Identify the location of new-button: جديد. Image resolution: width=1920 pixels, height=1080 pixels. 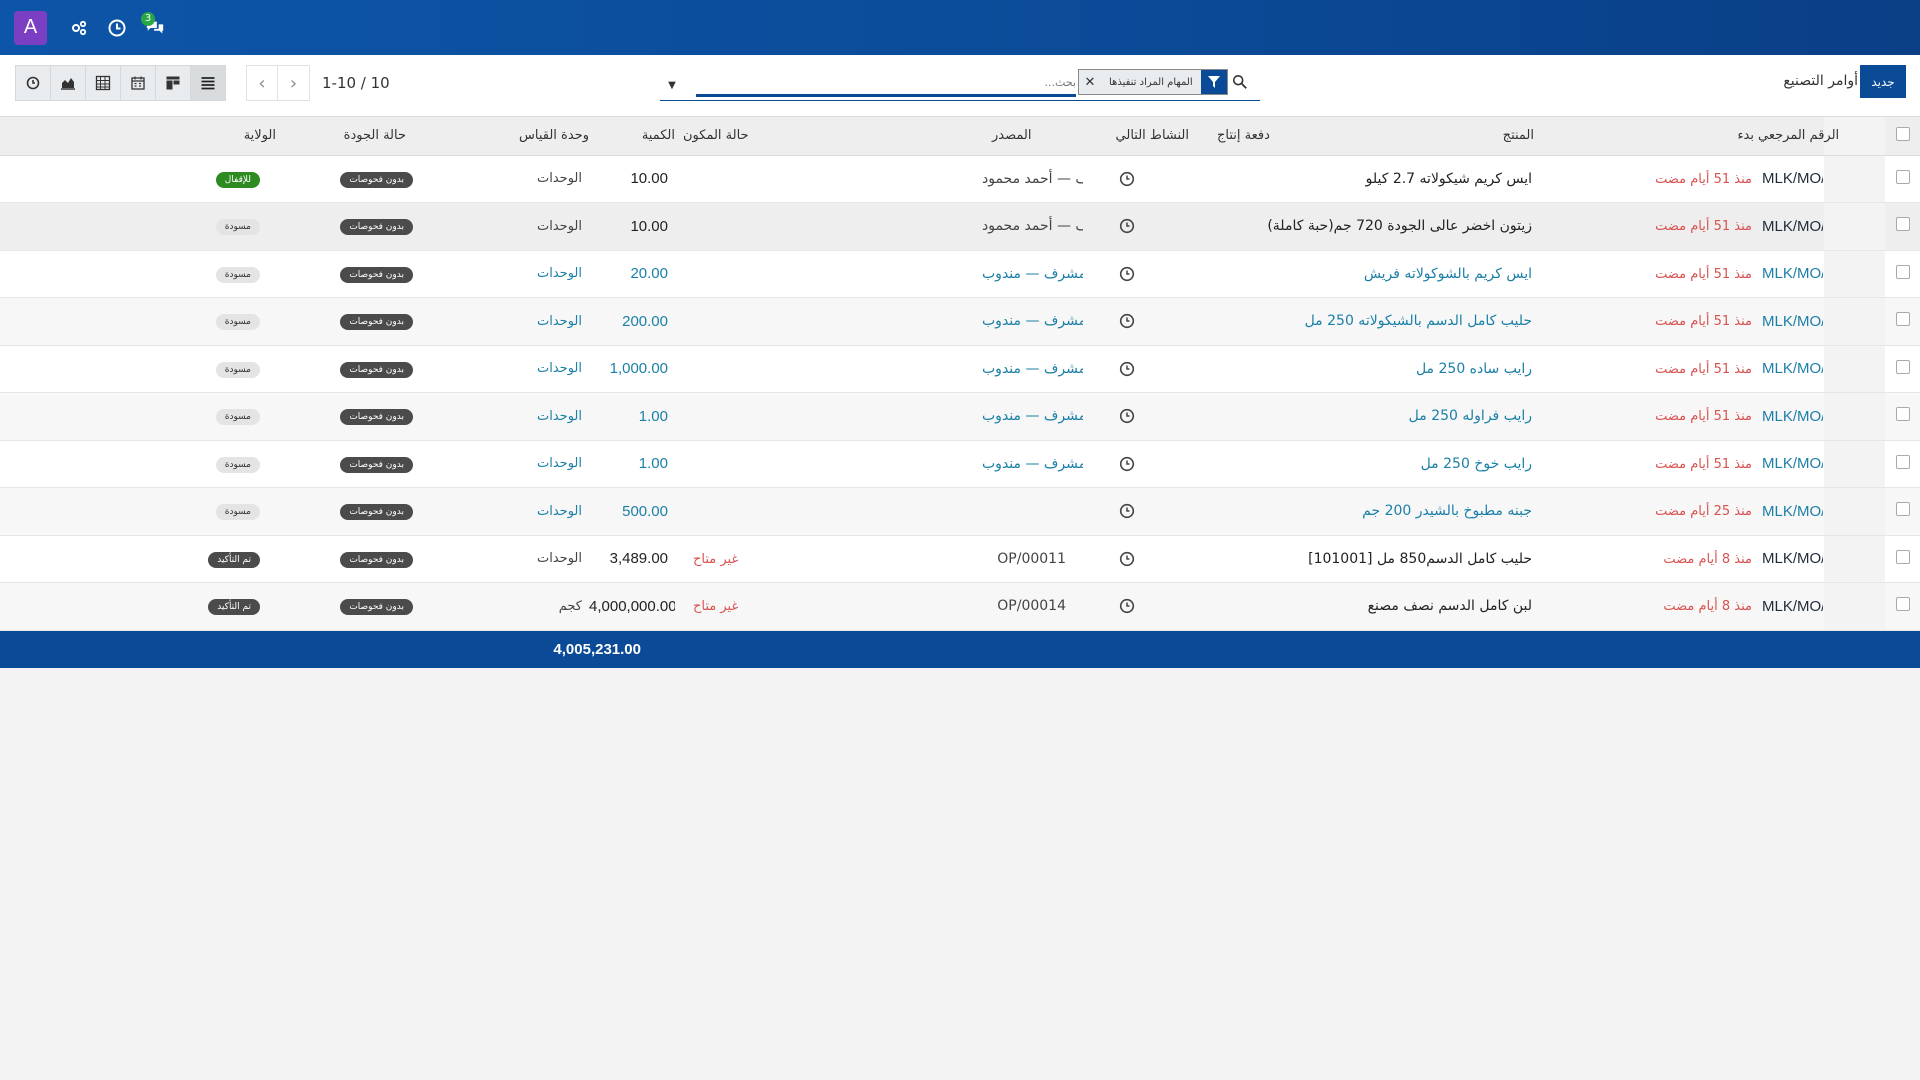
(1883, 81).